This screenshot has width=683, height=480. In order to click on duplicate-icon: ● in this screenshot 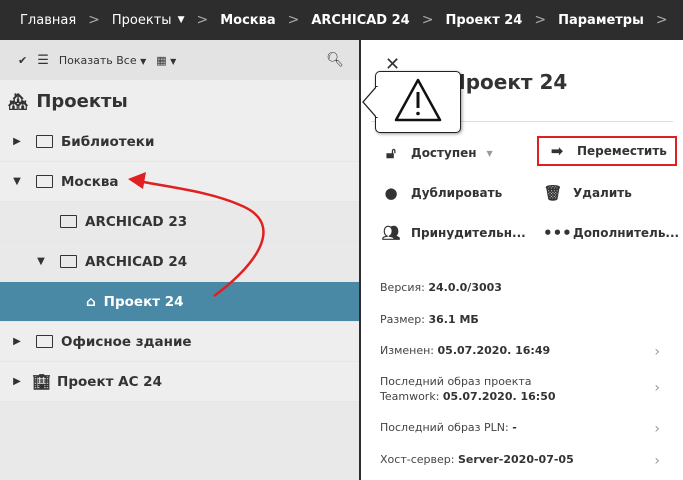, I will do `click(391, 193)`.